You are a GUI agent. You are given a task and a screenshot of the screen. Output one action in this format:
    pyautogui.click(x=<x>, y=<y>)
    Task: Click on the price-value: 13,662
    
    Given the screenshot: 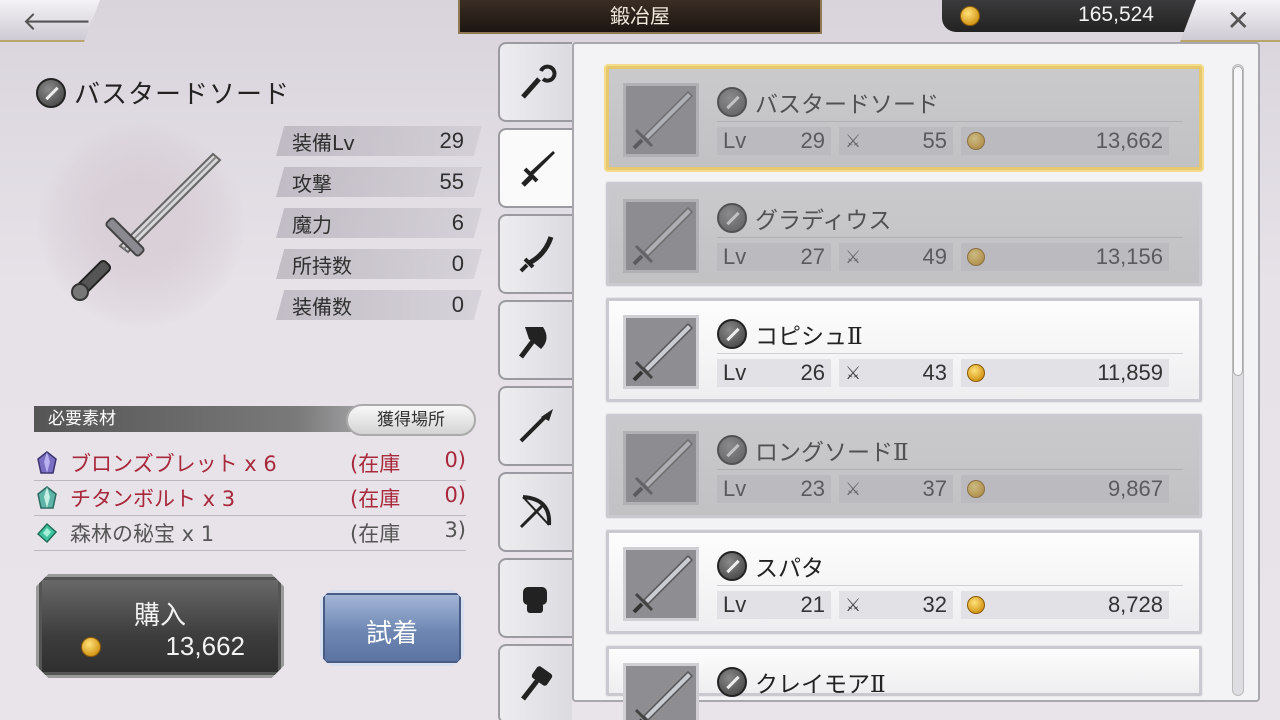 What is the action you would take?
    pyautogui.click(x=1129, y=140)
    